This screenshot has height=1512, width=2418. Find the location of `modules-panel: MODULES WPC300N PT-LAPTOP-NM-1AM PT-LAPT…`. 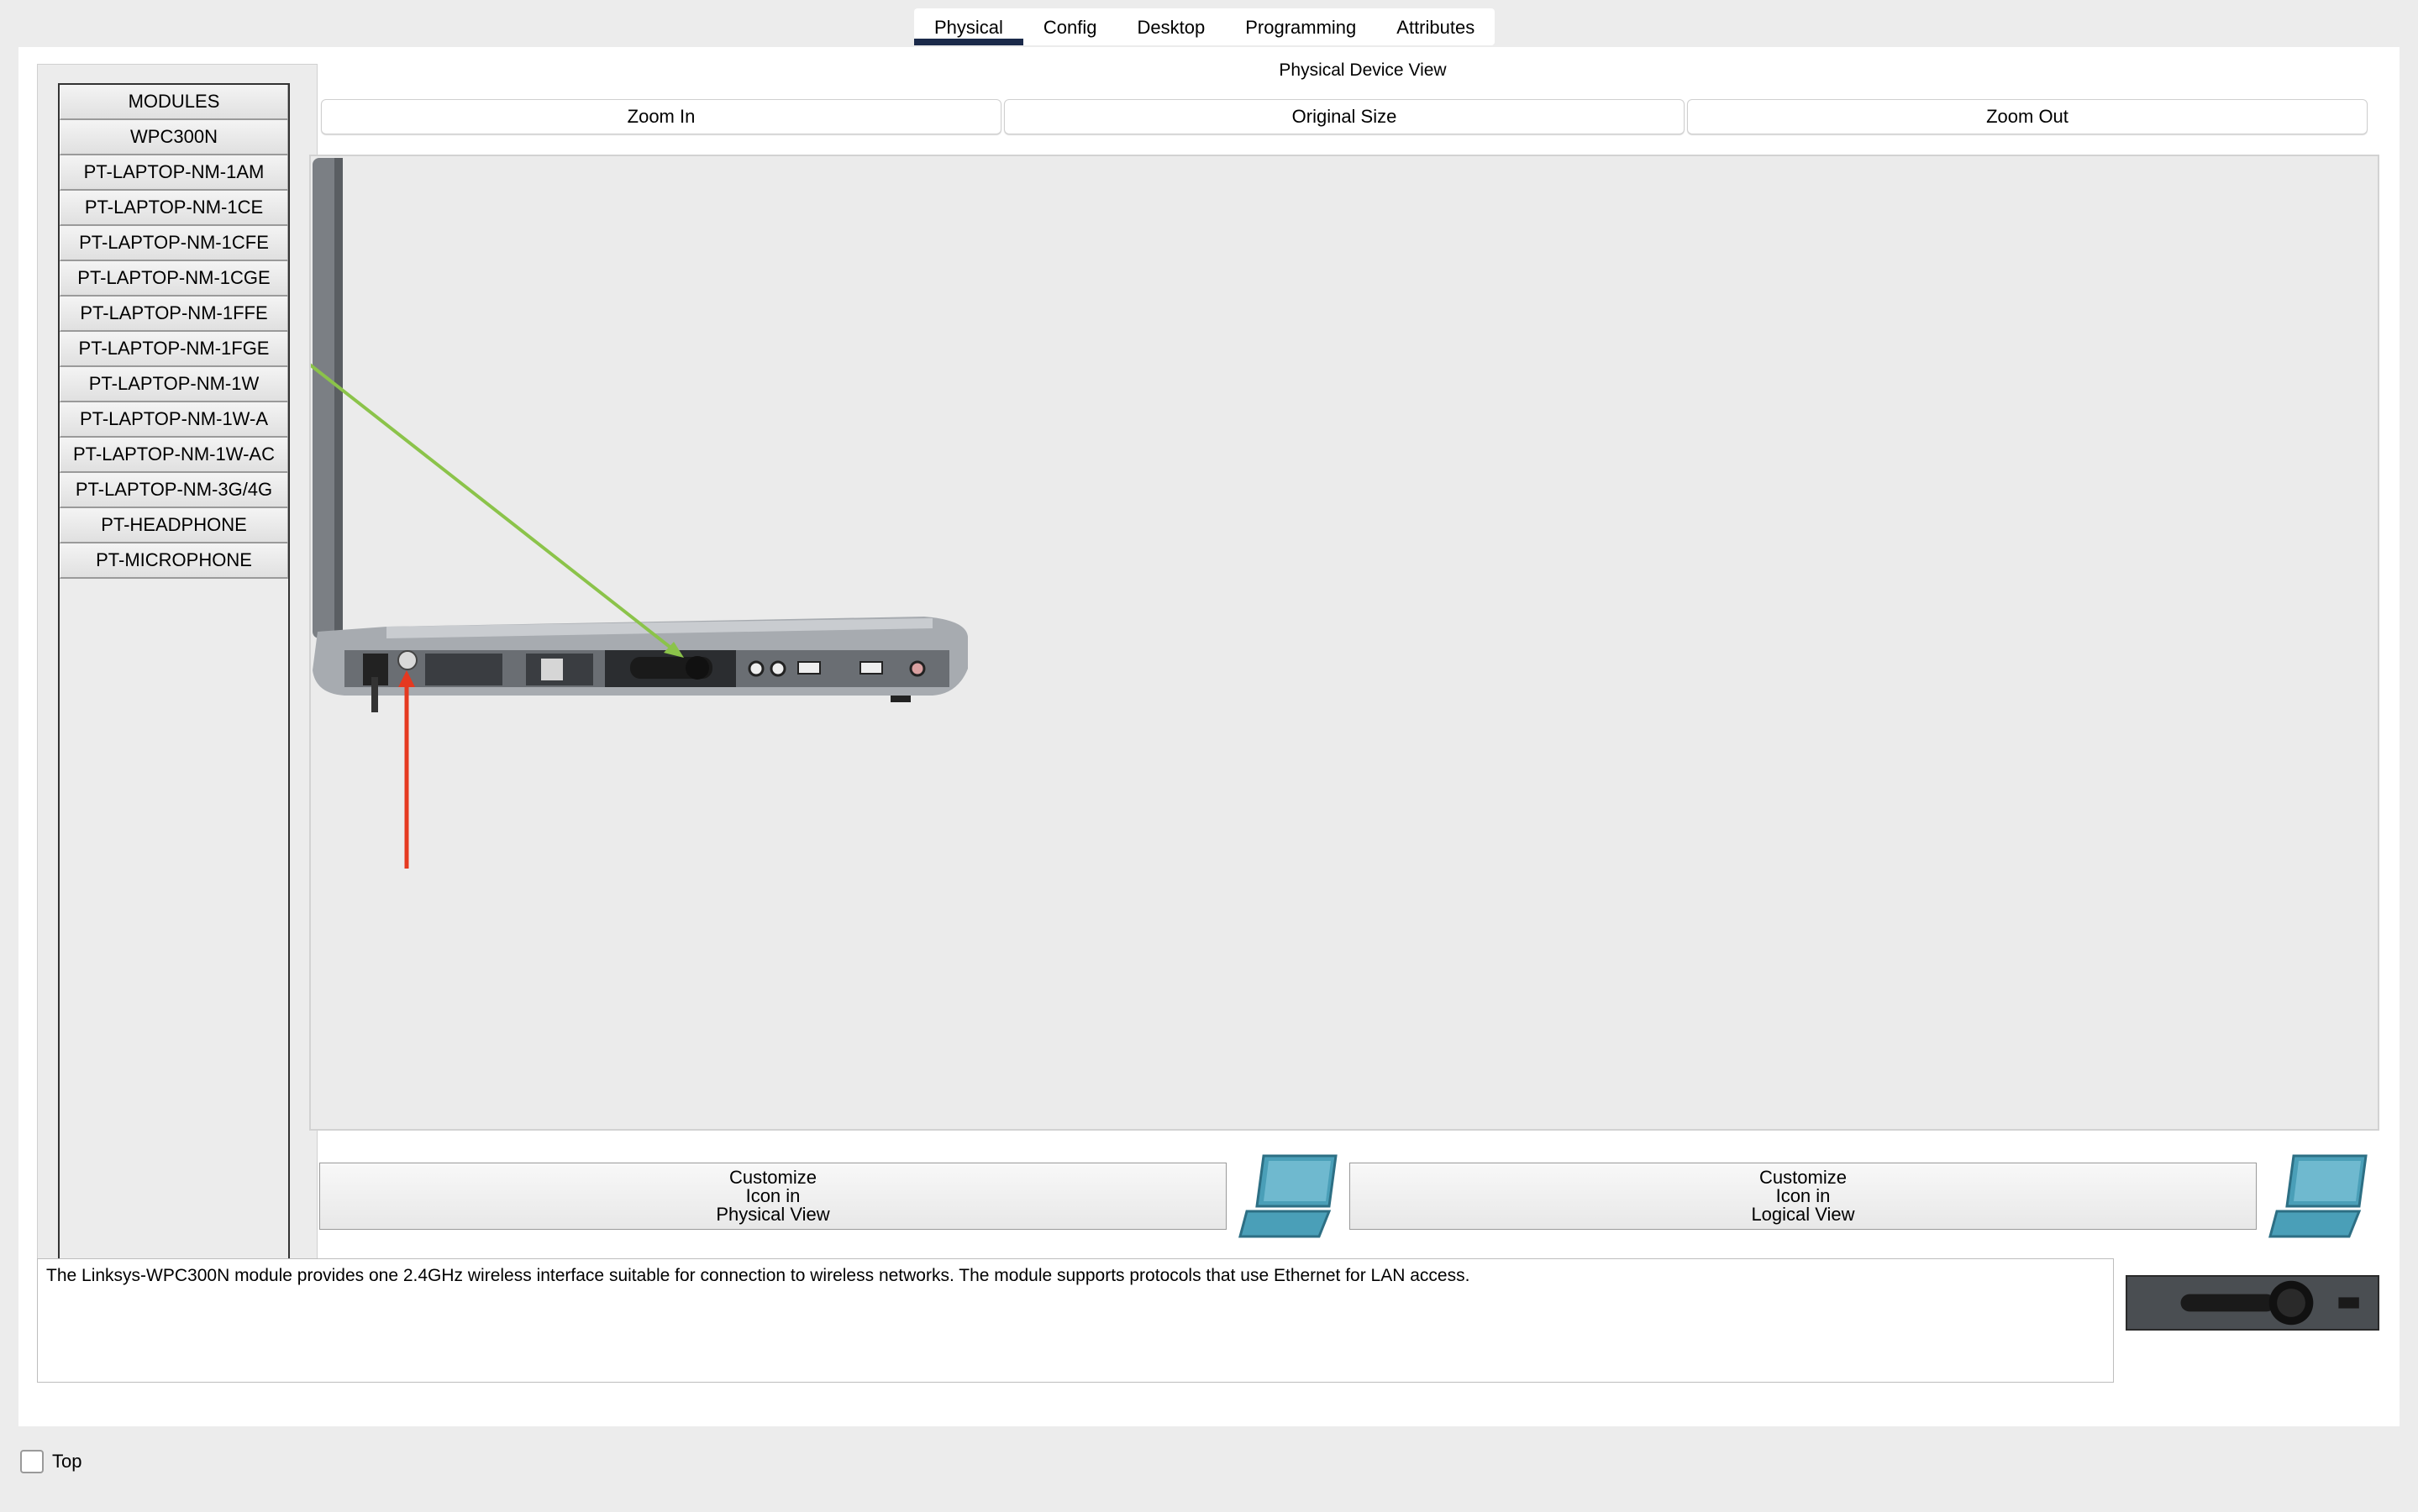

modules-panel: MODULES WPC300N PT-LAPTOP-NM-1AM PT-LAPT… is located at coordinates (177, 678).